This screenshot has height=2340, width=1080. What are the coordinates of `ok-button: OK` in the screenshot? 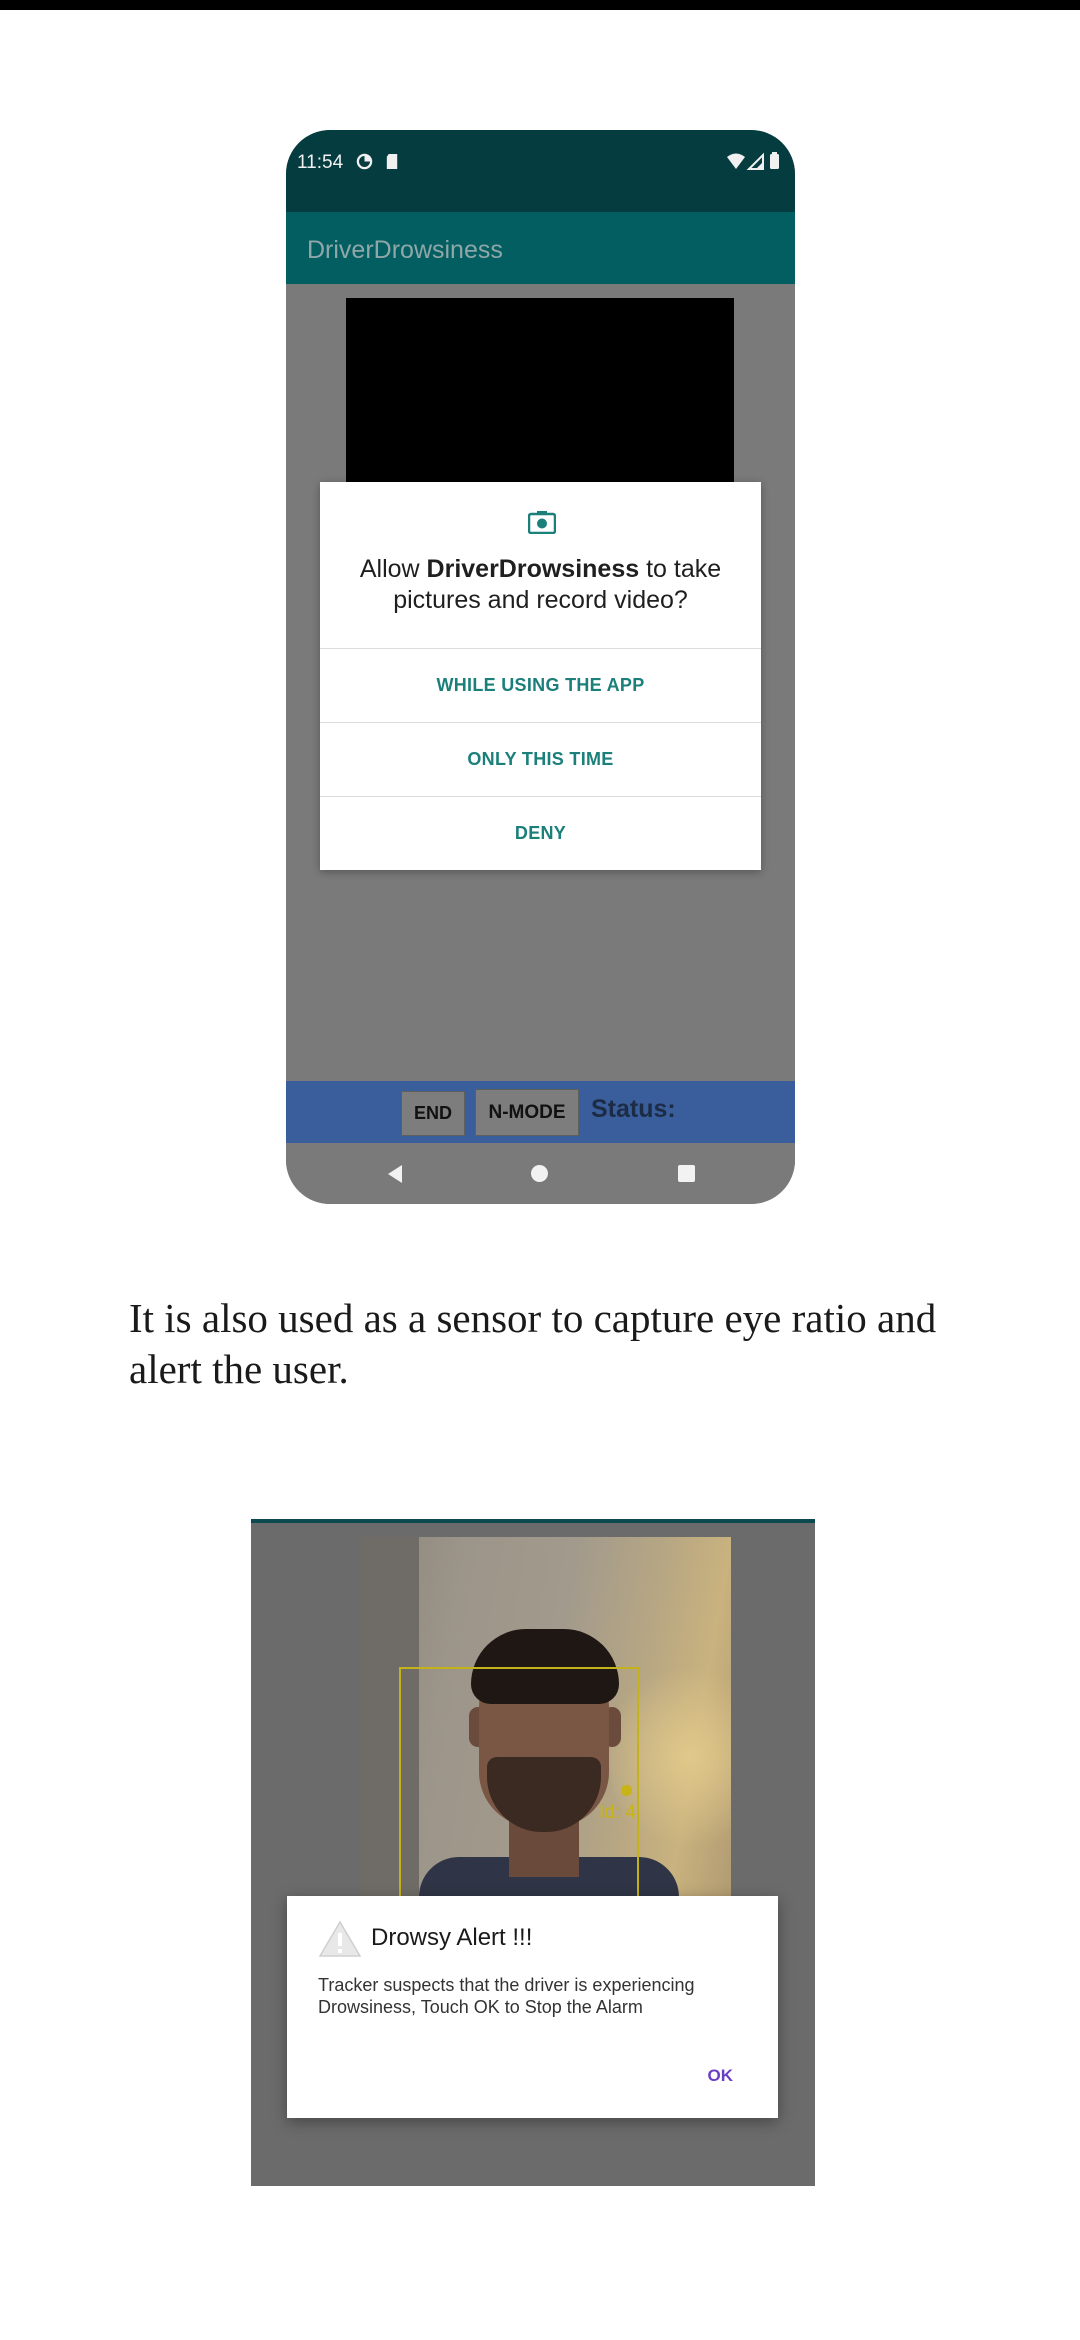 It's located at (721, 2076).